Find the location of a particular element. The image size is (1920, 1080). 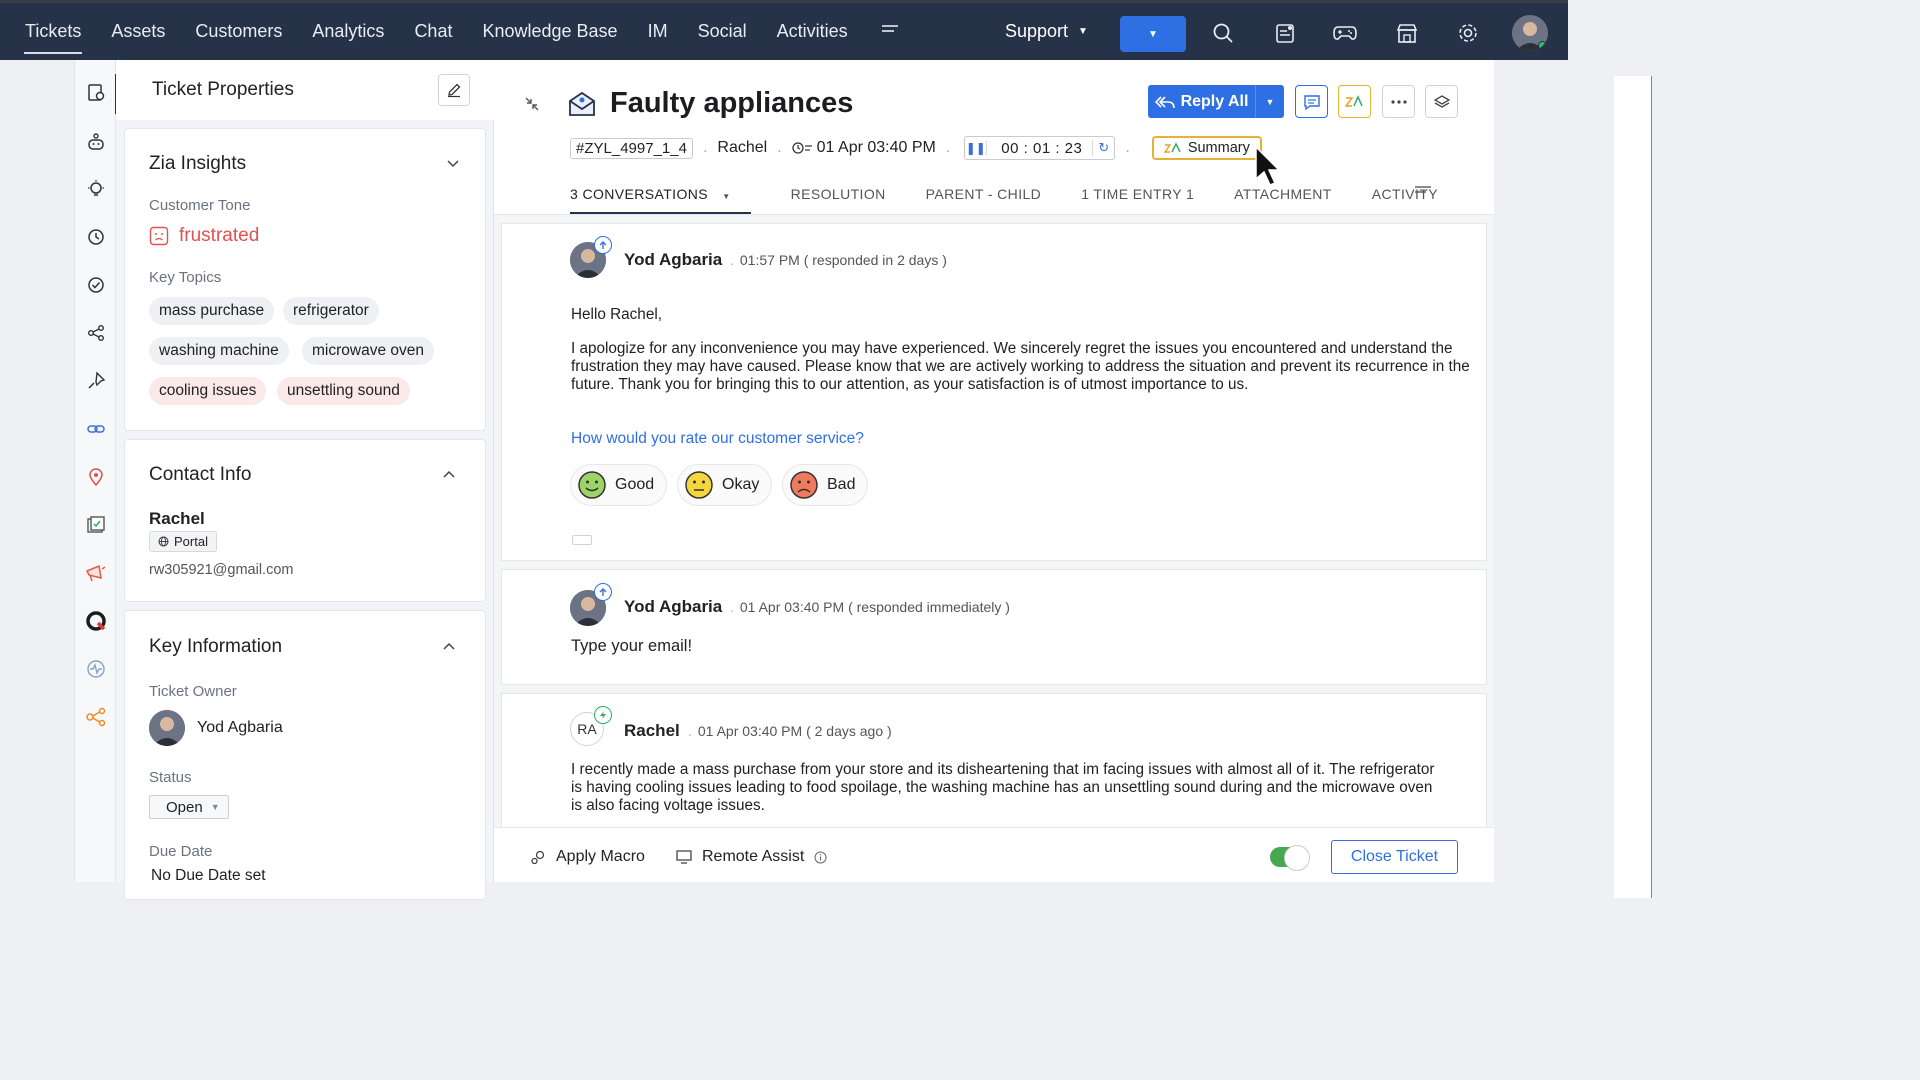

rating-bad-button: Bad is located at coordinates (825, 485).